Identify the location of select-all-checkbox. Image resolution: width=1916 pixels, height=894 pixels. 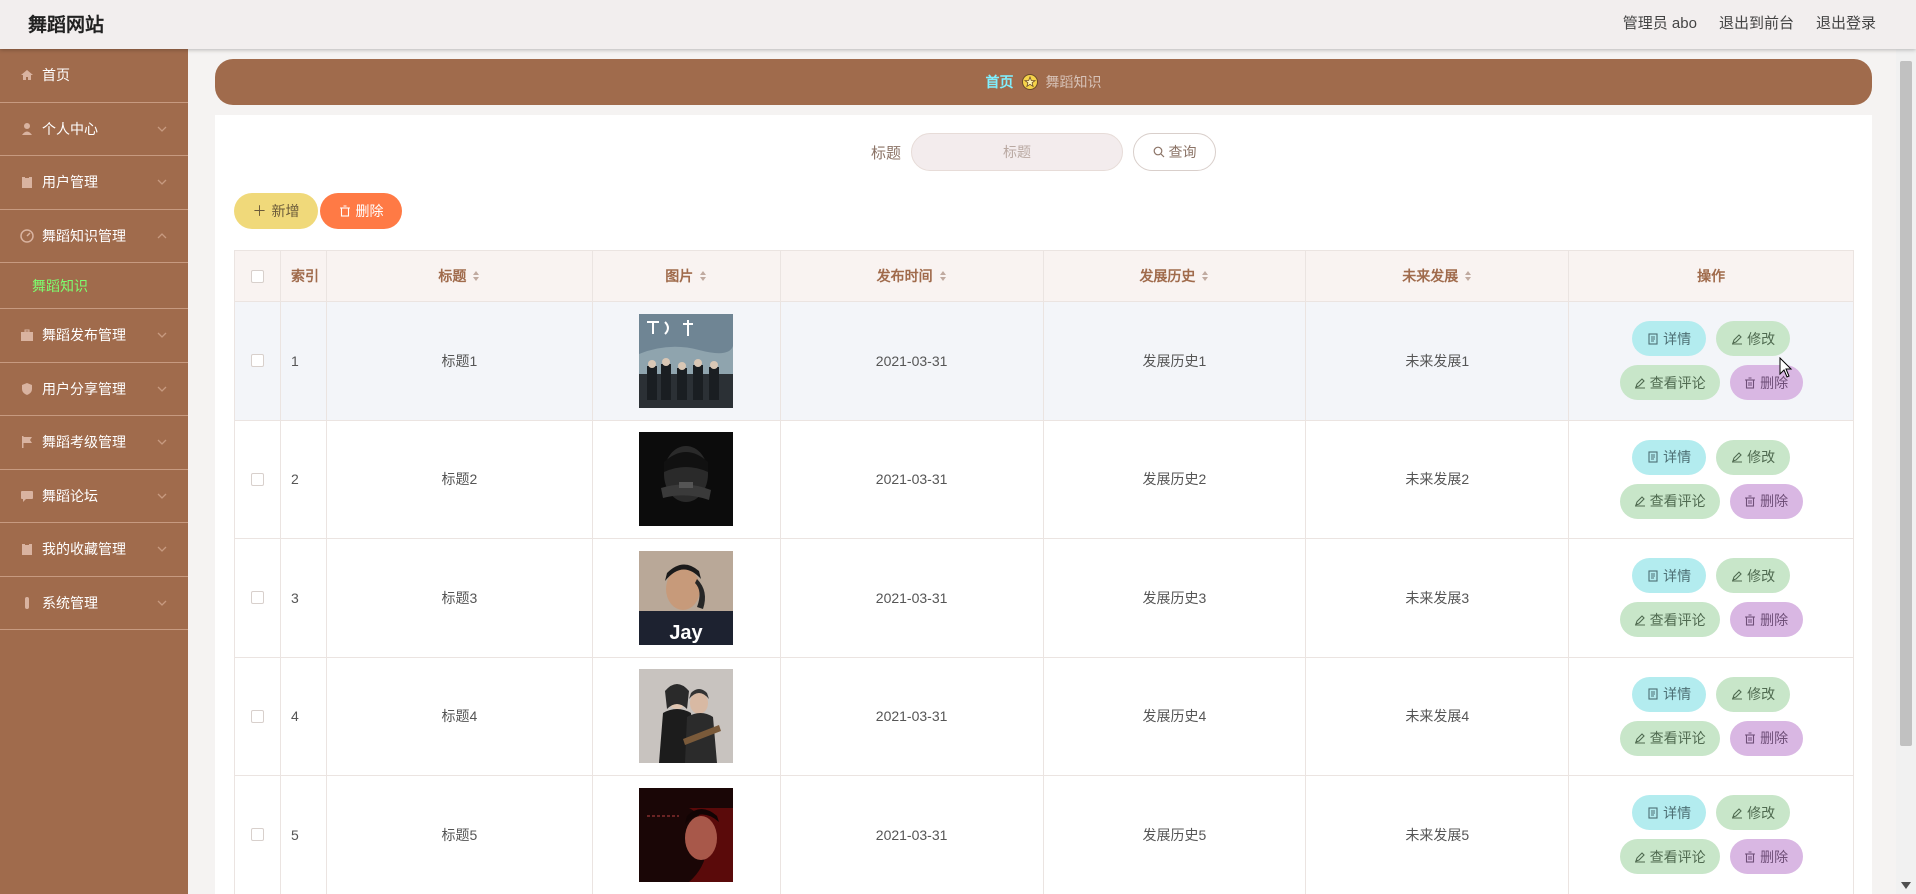
(257, 276).